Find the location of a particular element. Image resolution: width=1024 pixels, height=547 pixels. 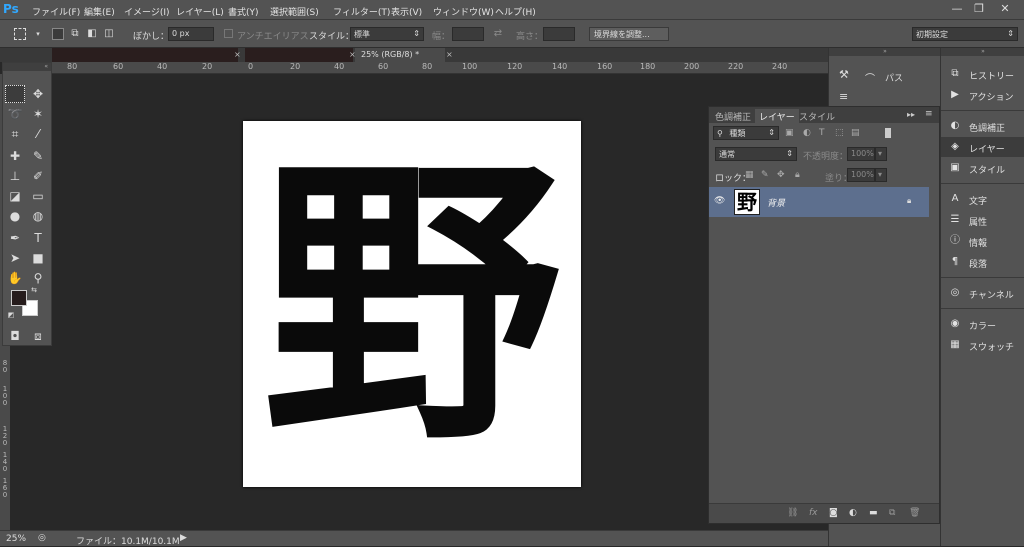

marquee-preset-icon is located at coordinates (20, 34).